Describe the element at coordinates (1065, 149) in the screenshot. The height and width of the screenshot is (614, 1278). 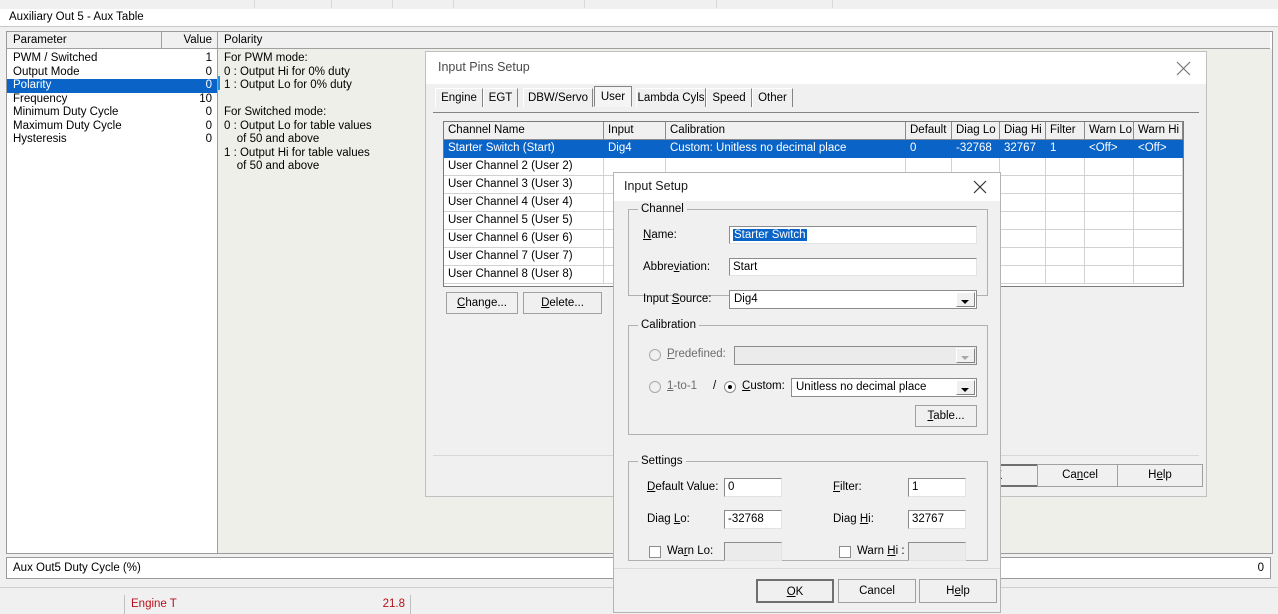
I see `cell-filter: 1` at that location.